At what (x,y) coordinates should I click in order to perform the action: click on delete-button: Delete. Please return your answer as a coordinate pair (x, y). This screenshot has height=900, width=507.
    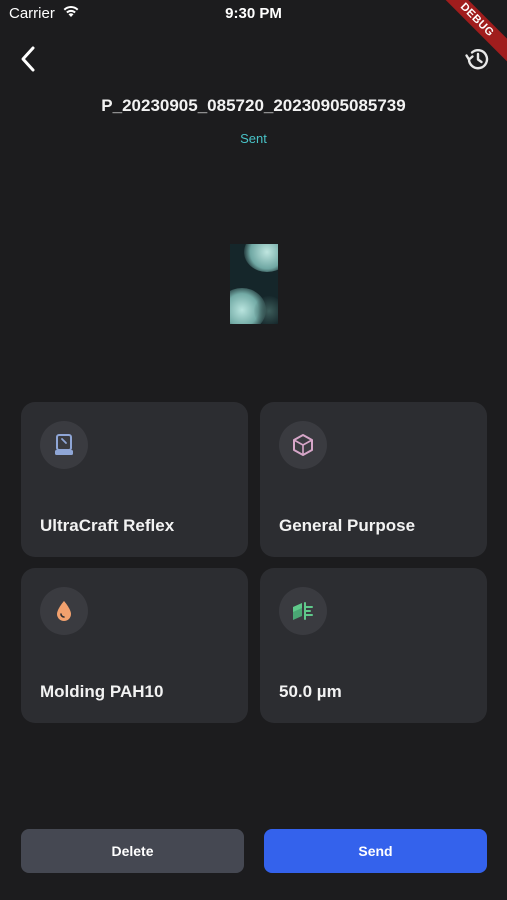
    Looking at the image, I should click on (132, 851).